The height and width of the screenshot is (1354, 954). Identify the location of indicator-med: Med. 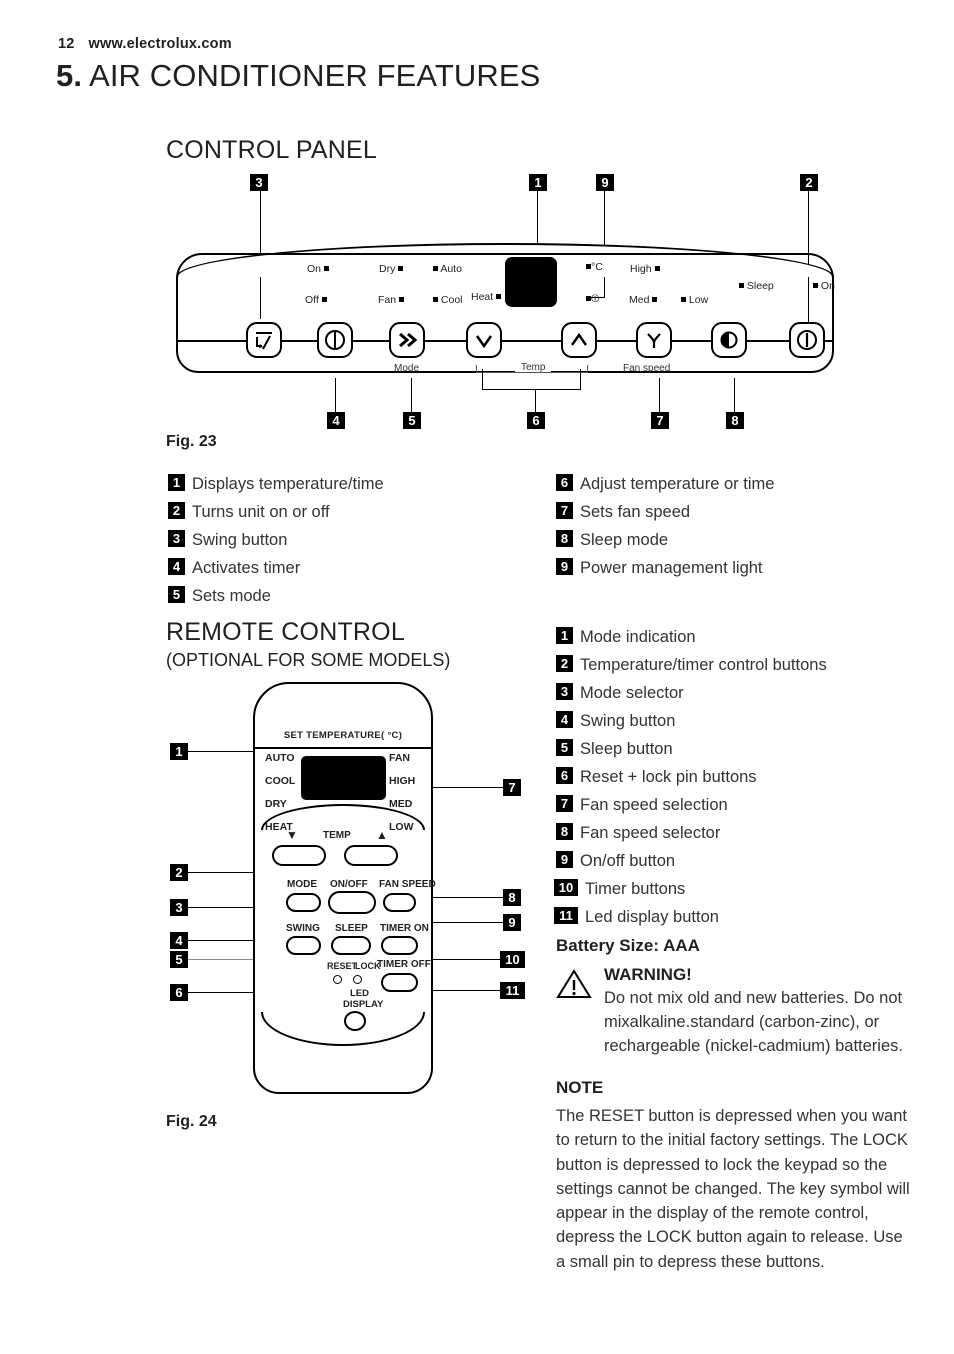
(643, 300).